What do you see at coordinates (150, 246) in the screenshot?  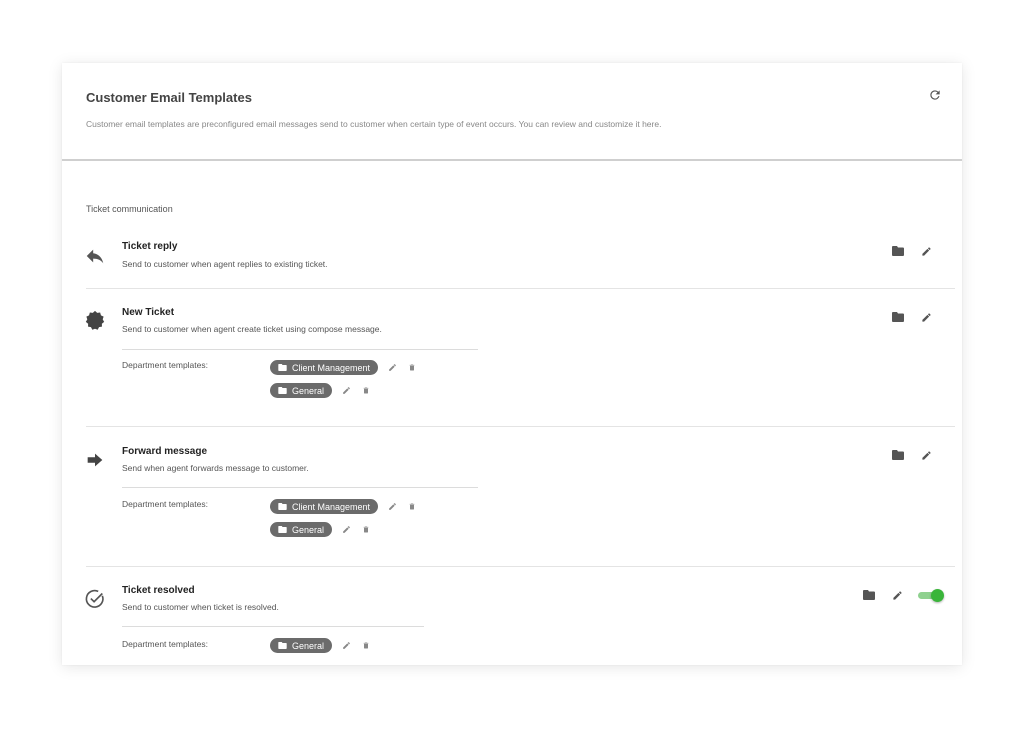 I see `template-title: Ticket reply` at bounding box center [150, 246].